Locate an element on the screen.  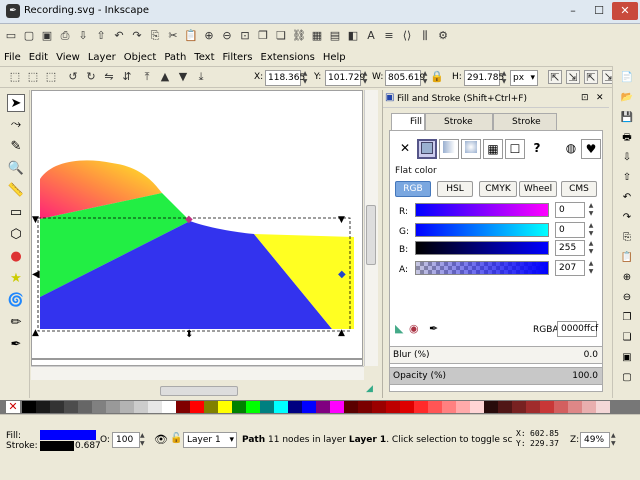
y-spinner: ▲ ▼ is located at coordinates (365, 78).